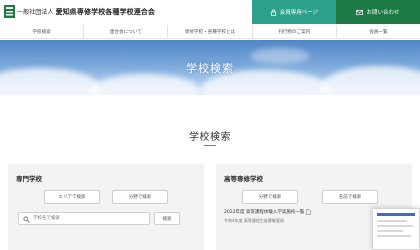  I want to click on document-icon, so click(309, 212).